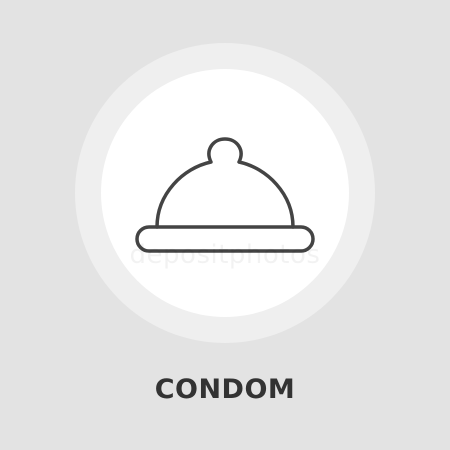  What do you see at coordinates (225, 389) in the screenshot?
I see `icon-caption: CONDOM` at bounding box center [225, 389].